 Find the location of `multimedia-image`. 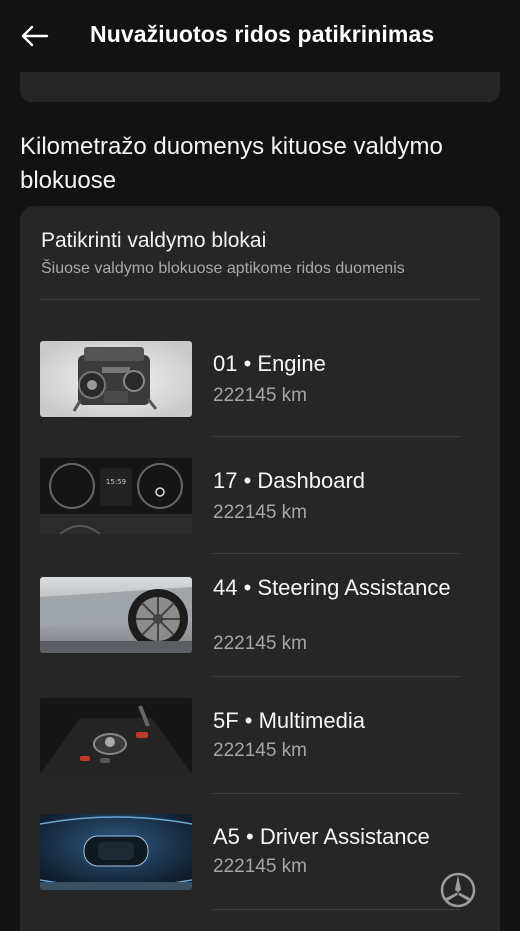

multimedia-image is located at coordinates (116, 736).